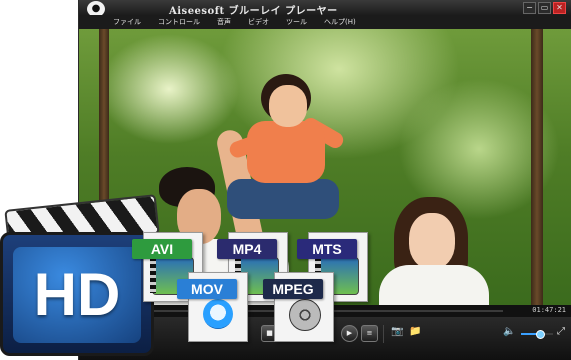  What do you see at coordinates (179, 22) in the screenshot?
I see `menu-control: コントロール` at bounding box center [179, 22].